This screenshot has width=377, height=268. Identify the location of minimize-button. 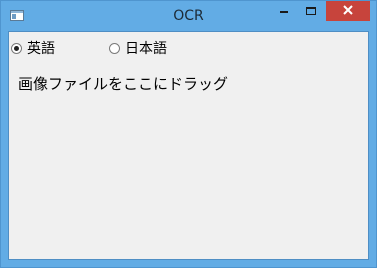
(284, 11).